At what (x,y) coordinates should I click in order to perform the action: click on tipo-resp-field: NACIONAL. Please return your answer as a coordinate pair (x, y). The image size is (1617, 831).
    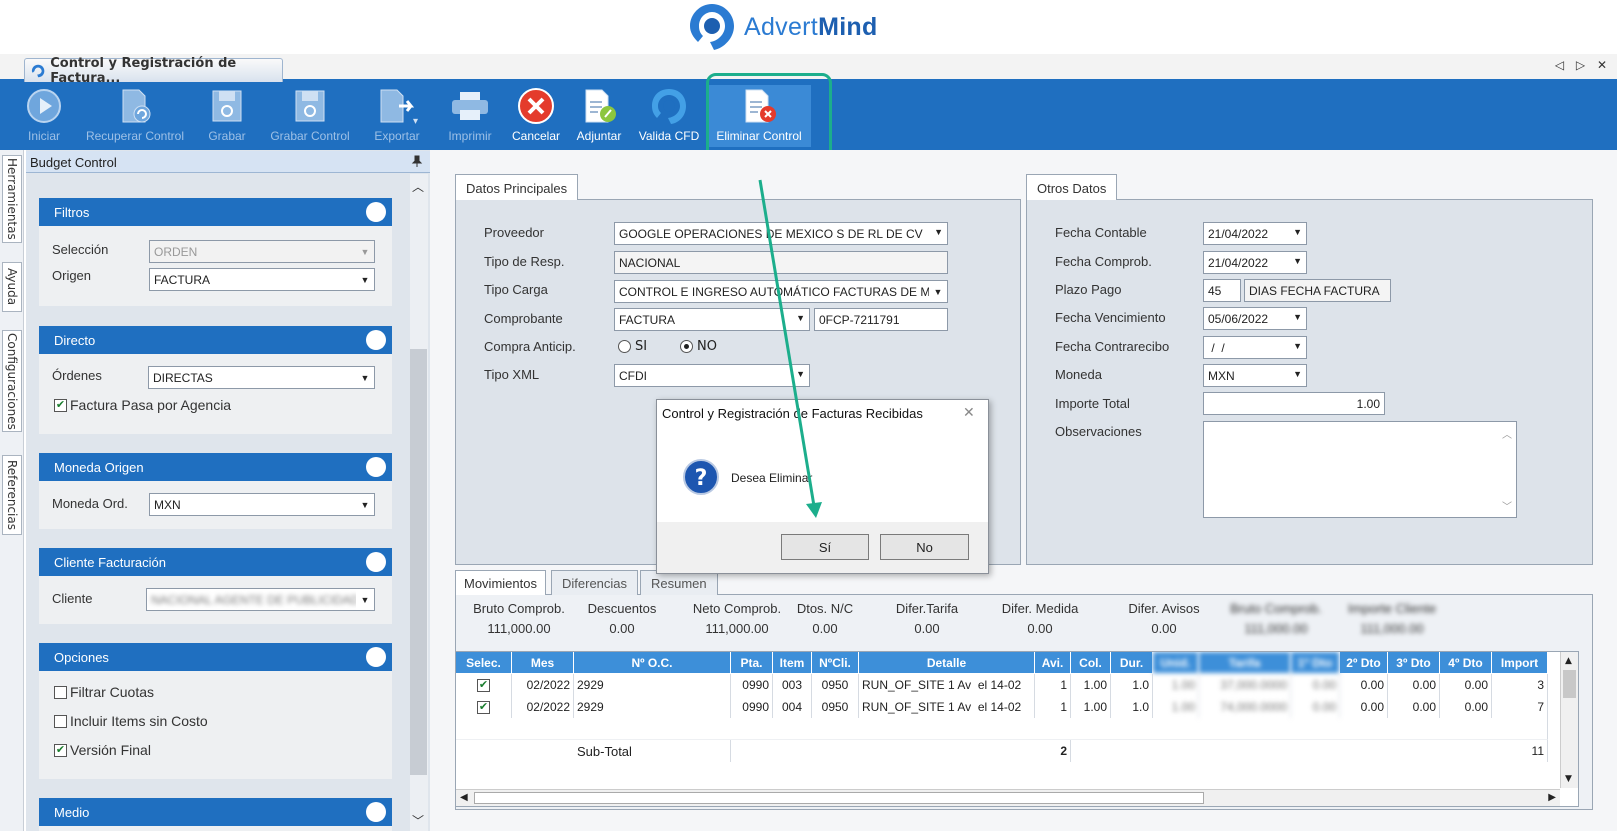
    Looking at the image, I should click on (781, 262).